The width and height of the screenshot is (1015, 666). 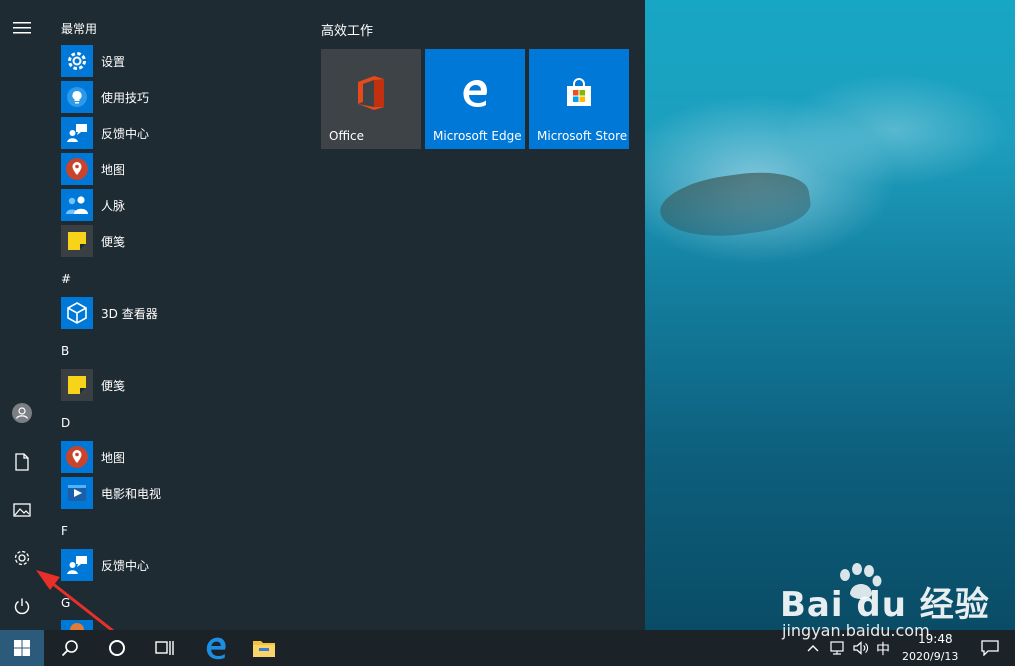 I want to click on tile-label: Microsoft Store, so click(x=582, y=136).